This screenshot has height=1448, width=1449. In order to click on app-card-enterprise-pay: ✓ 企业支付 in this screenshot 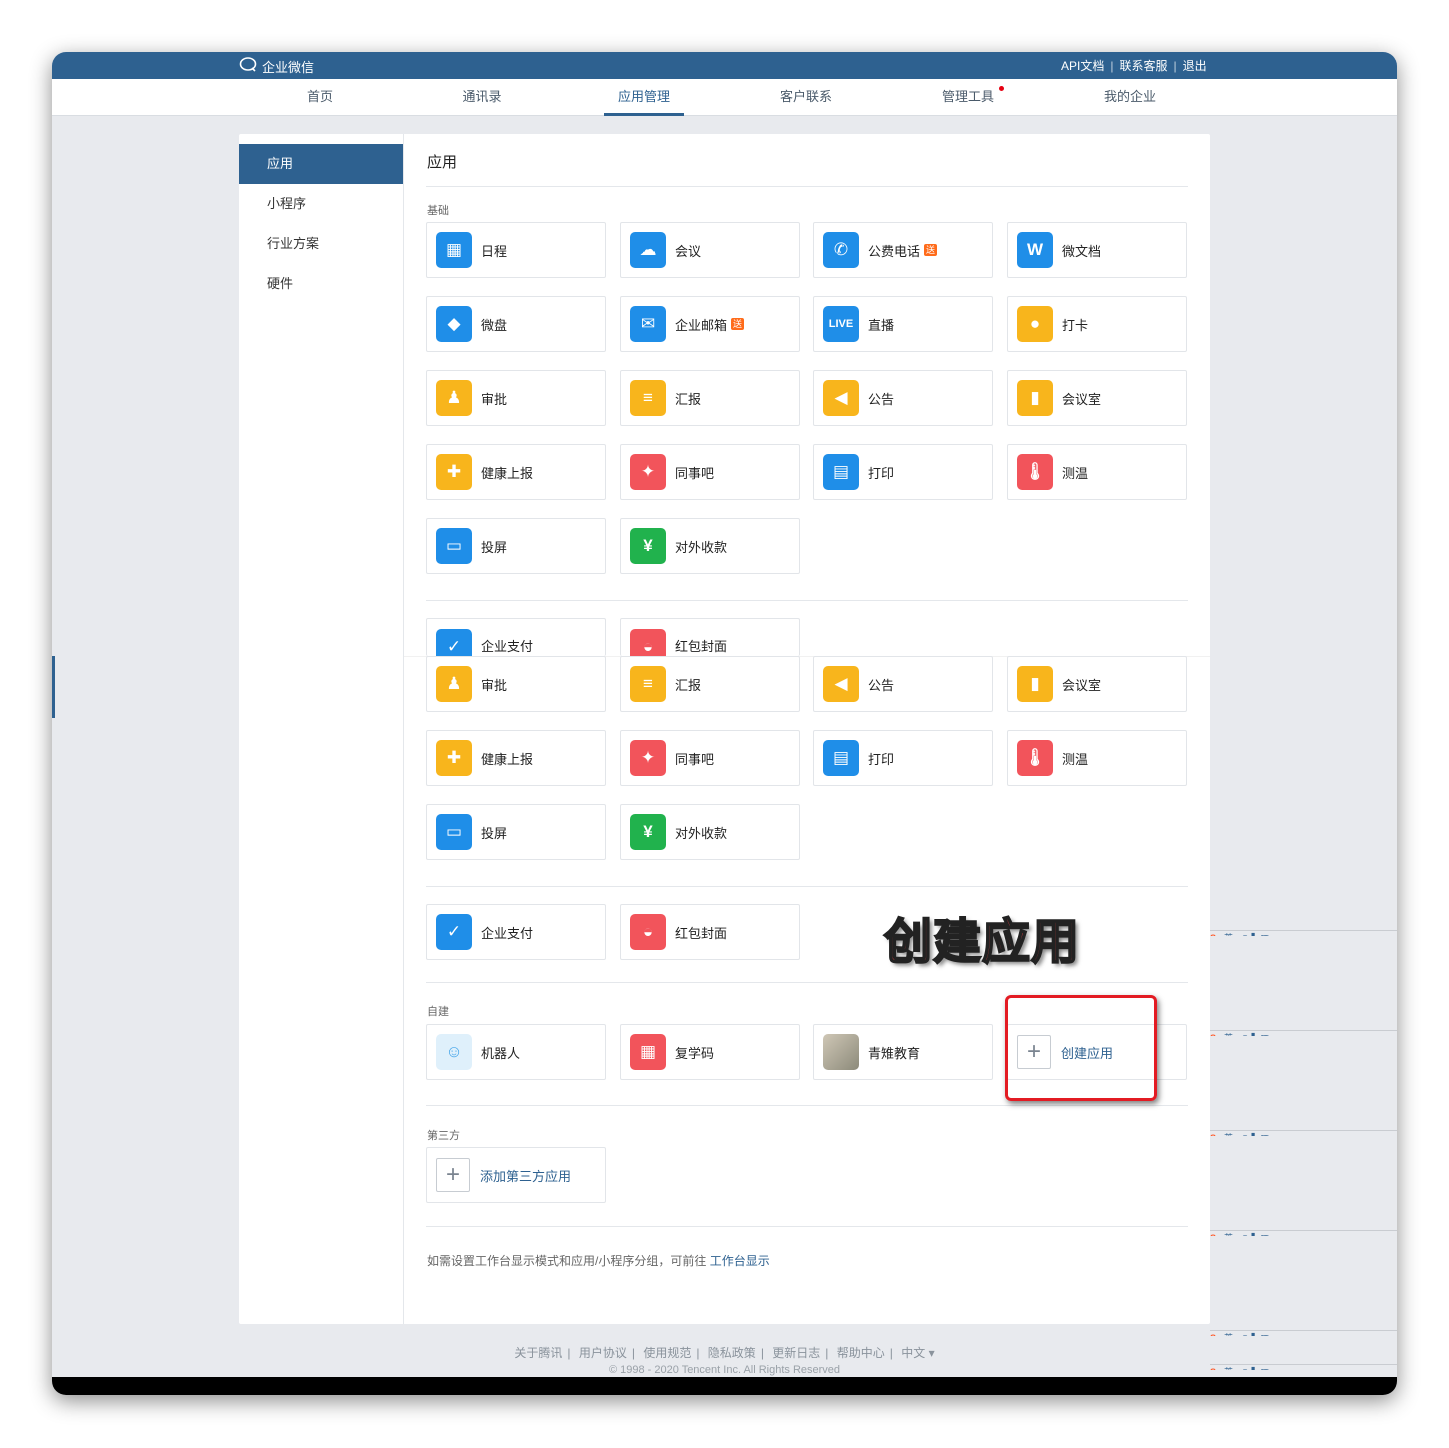, I will do `click(516, 932)`.